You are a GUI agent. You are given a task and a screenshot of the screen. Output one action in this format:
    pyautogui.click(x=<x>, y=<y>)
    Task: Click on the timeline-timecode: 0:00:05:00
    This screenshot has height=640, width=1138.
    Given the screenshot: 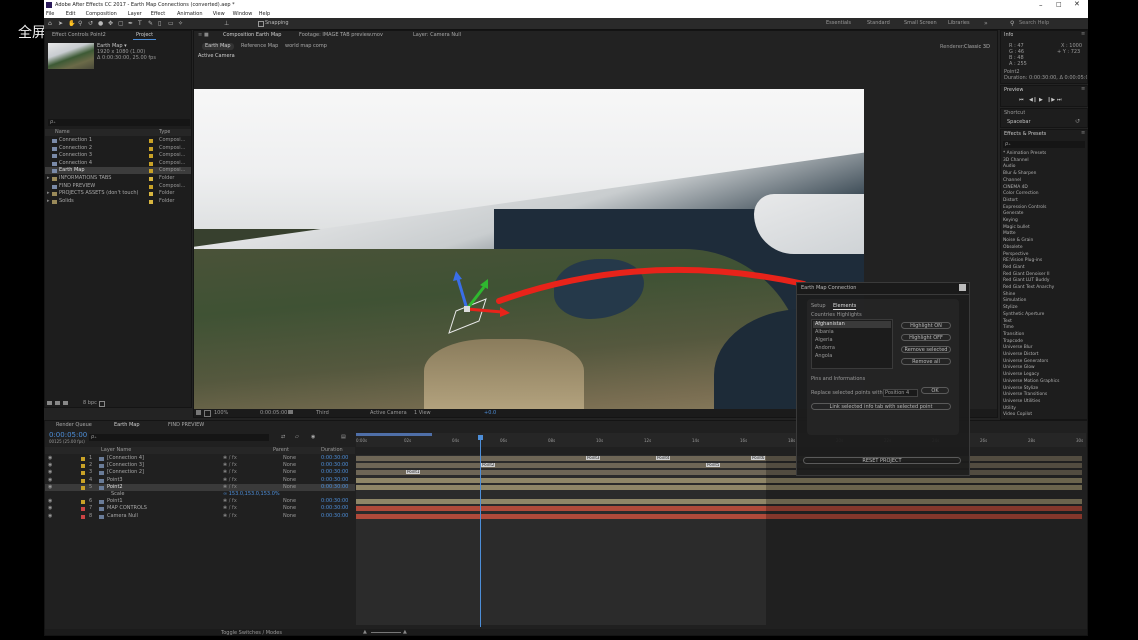 What is the action you would take?
    pyautogui.click(x=68, y=435)
    